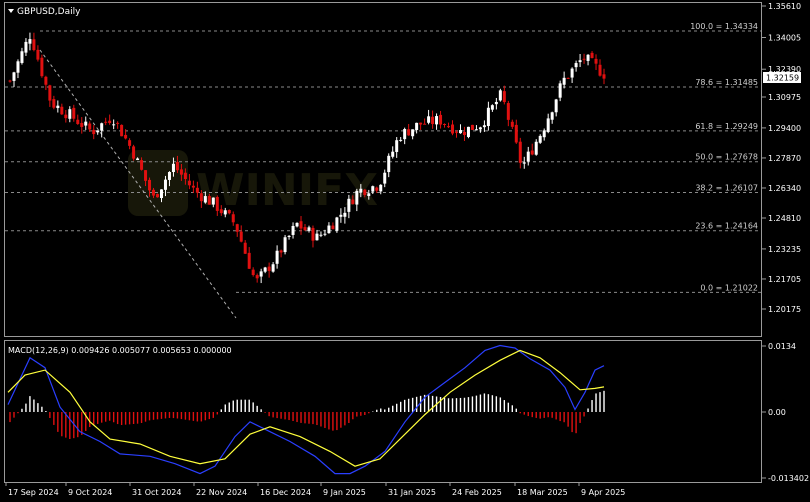  I want to click on time-tick-label: 18 Mar 2025, so click(542, 492).